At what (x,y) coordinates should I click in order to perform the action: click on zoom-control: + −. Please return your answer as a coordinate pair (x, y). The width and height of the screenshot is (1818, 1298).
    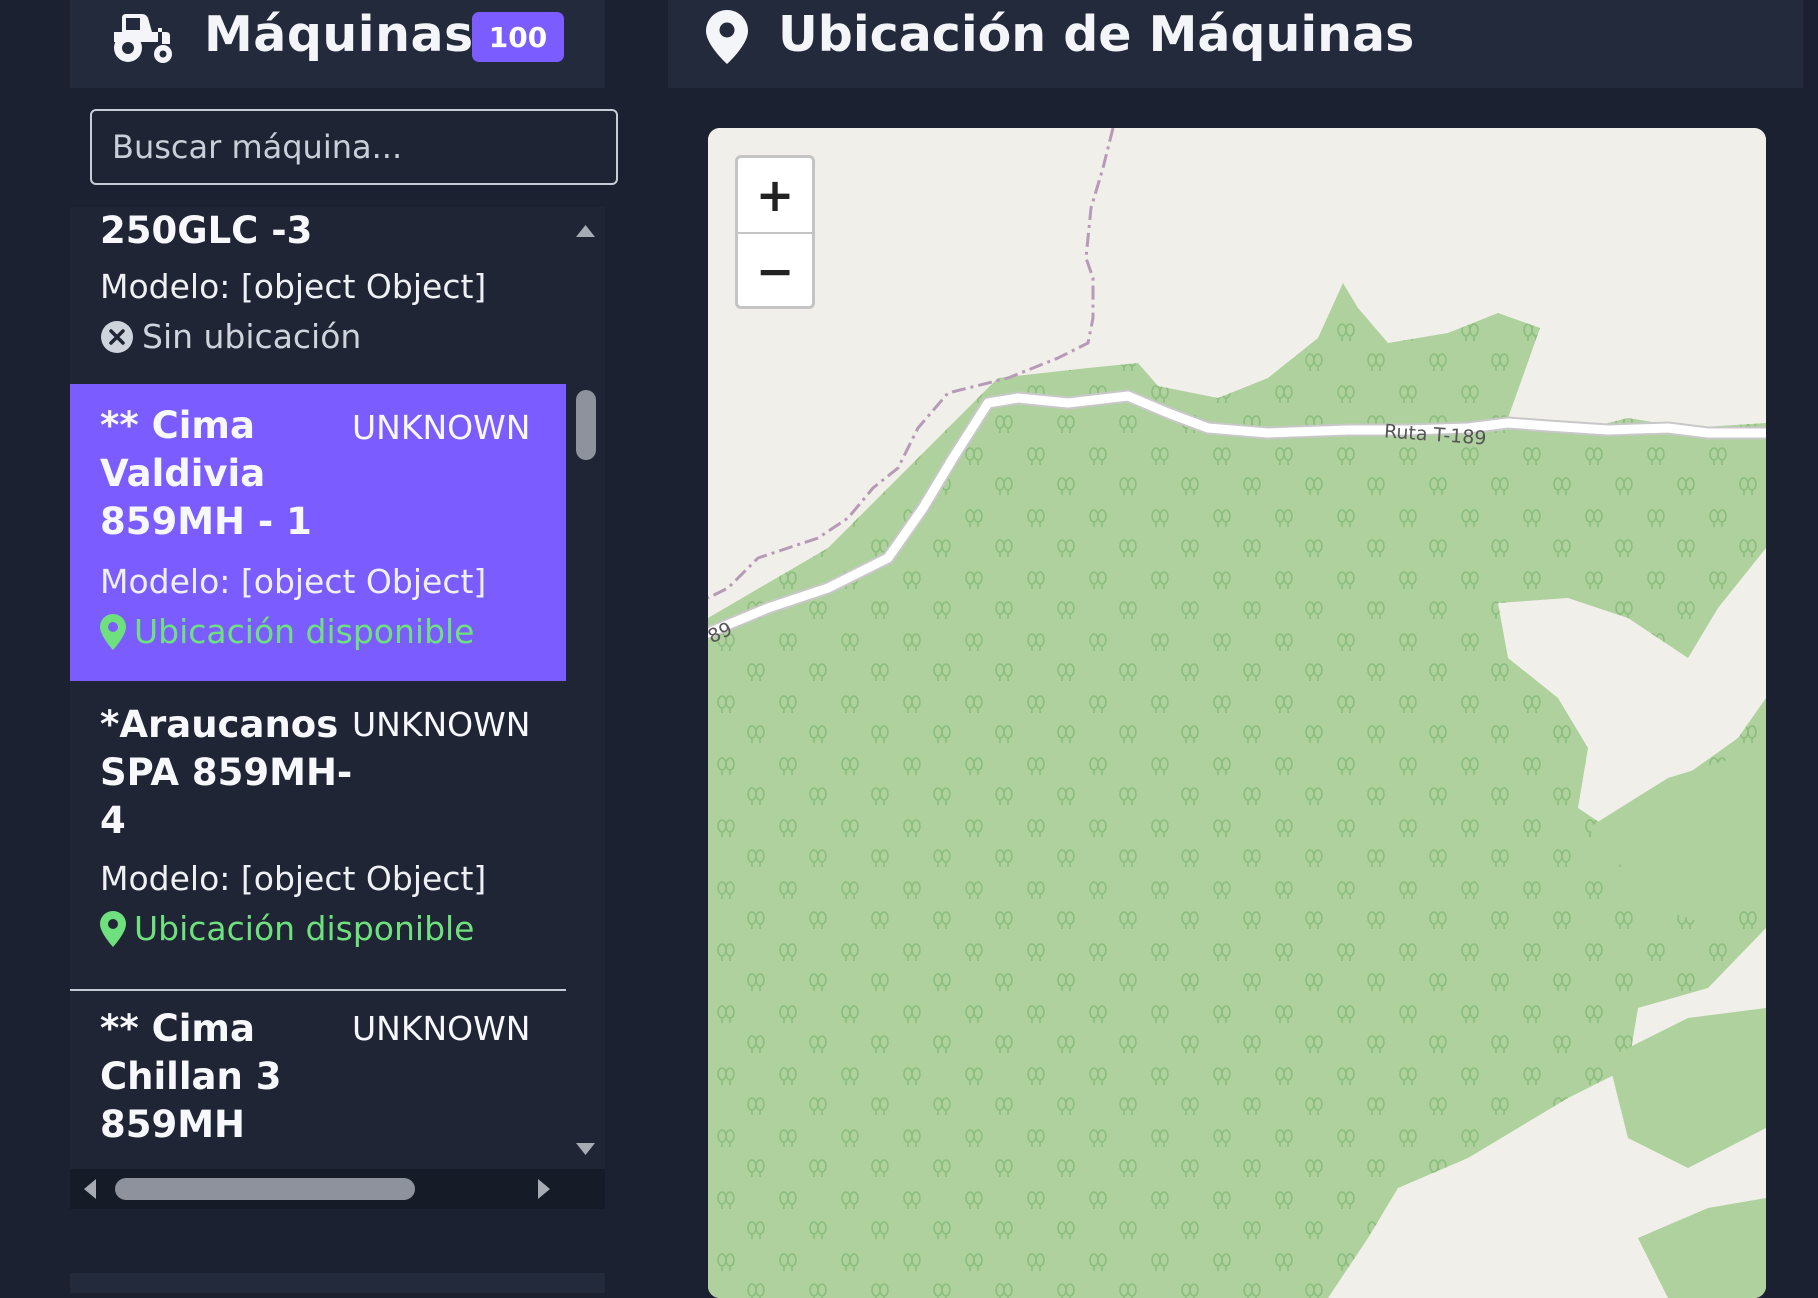
    Looking at the image, I should click on (775, 232).